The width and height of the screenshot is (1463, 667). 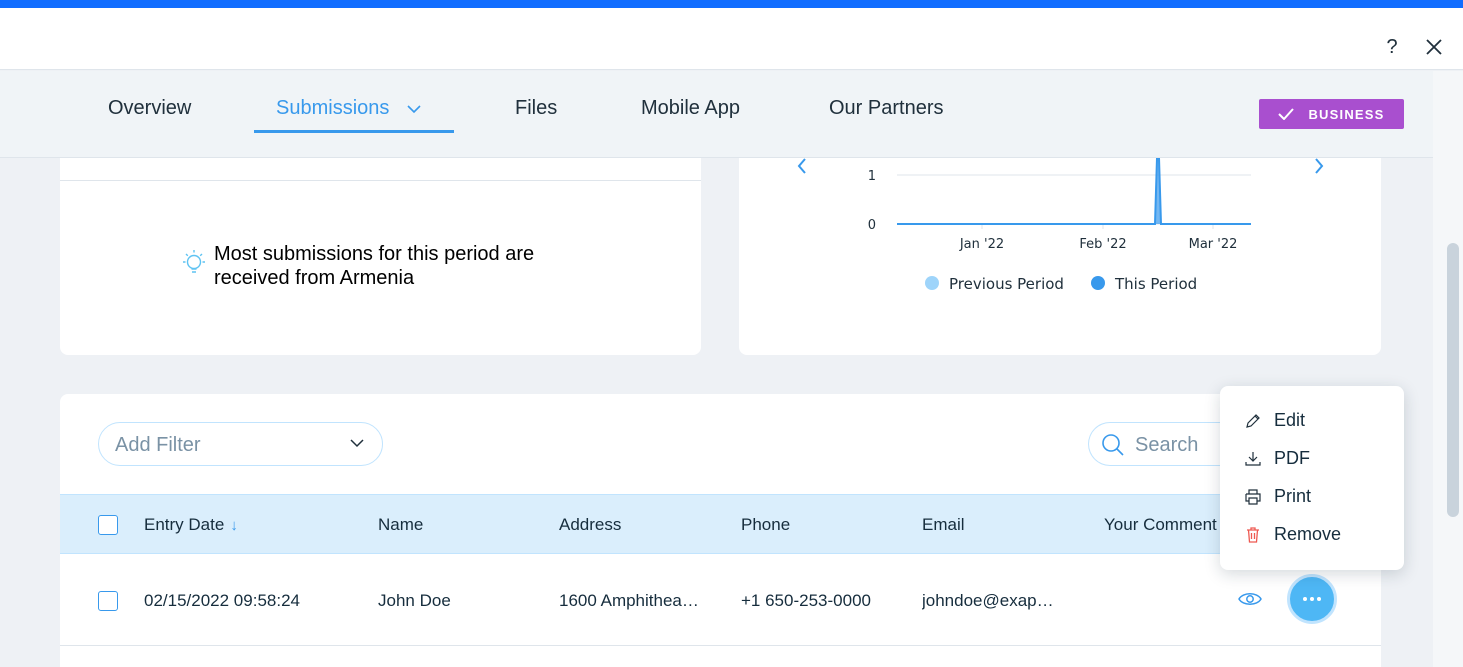 What do you see at coordinates (234, 525) in the screenshot?
I see `sort-arrow-icon: ↓` at bounding box center [234, 525].